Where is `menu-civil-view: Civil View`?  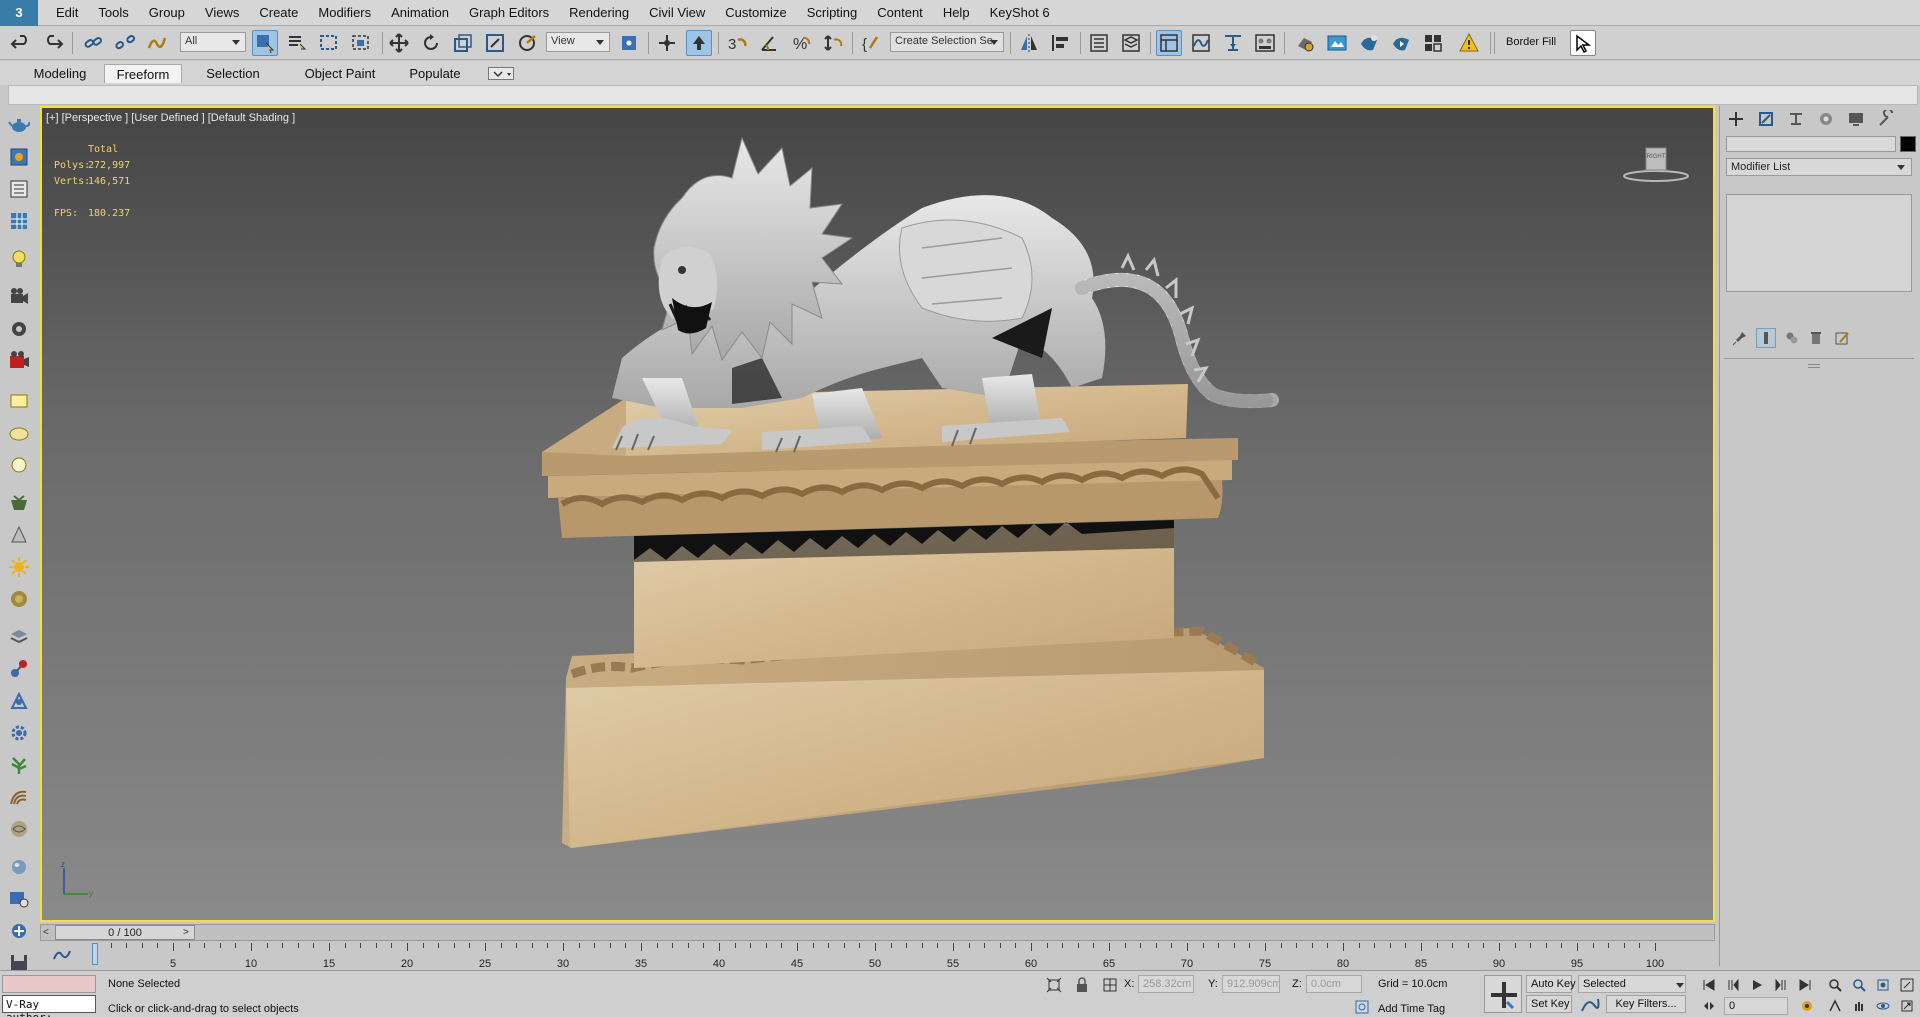
menu-civil-view: Civil View is located at coordinates (677, 13).